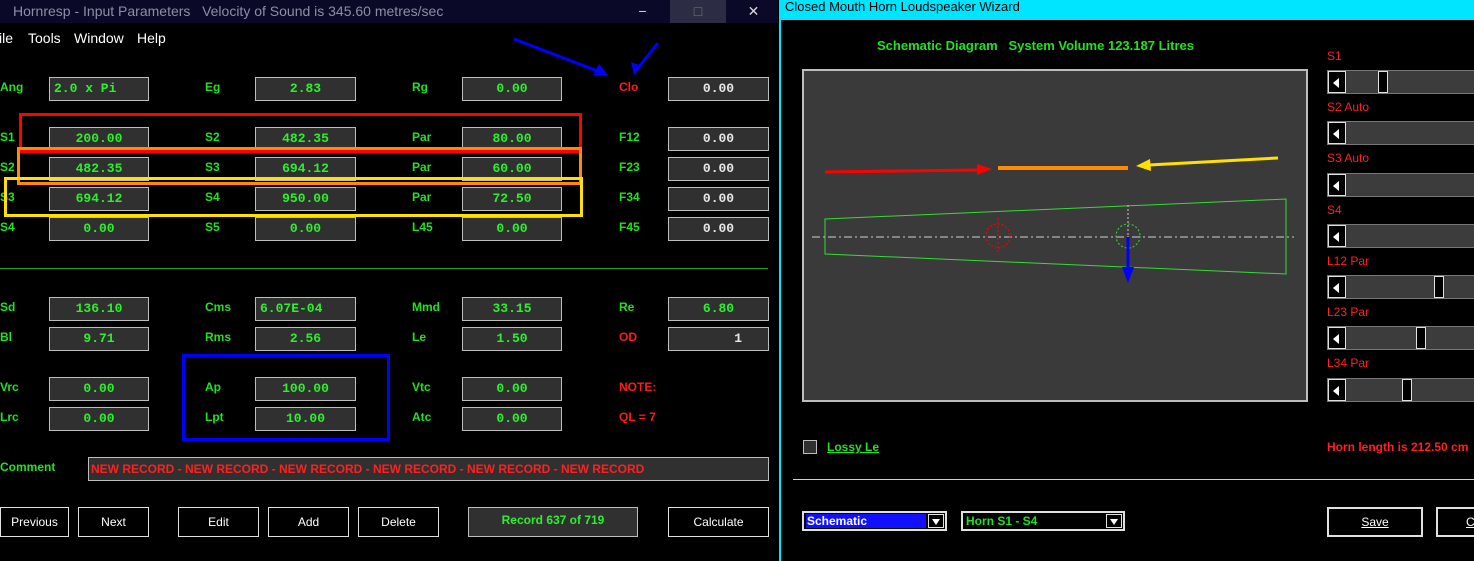 This screenshot has height=561, width=1474. Describe the element at coordinates (1143, 165) in the screenshot. I see `yellow-arrowhead` at that location.